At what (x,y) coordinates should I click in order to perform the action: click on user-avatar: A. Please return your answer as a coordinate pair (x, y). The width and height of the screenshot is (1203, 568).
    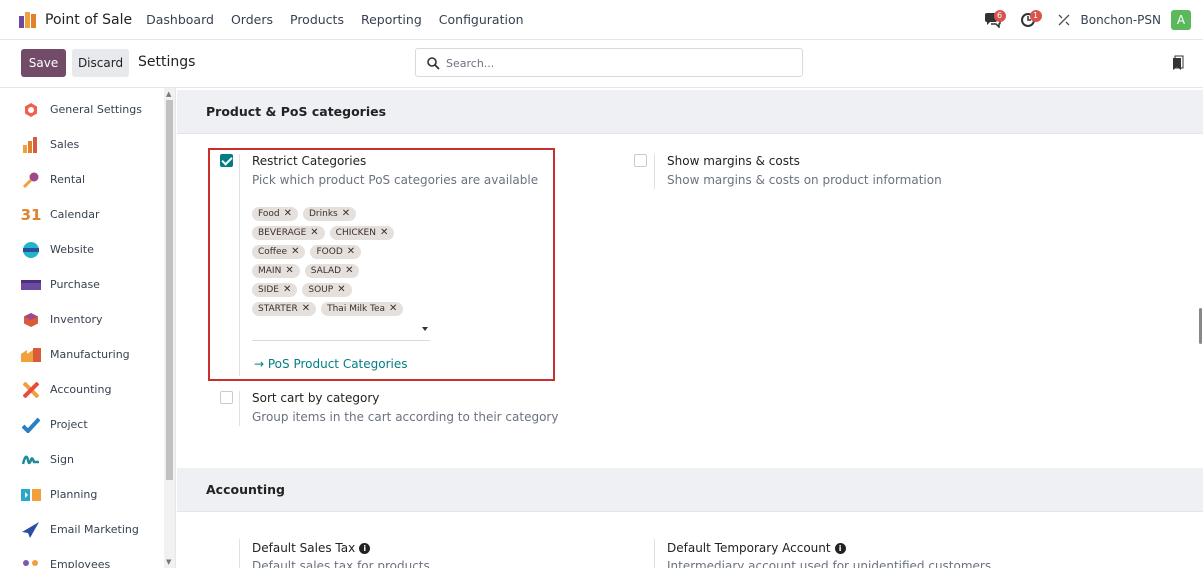
    Looking at the image, I should click on (1181, 20).